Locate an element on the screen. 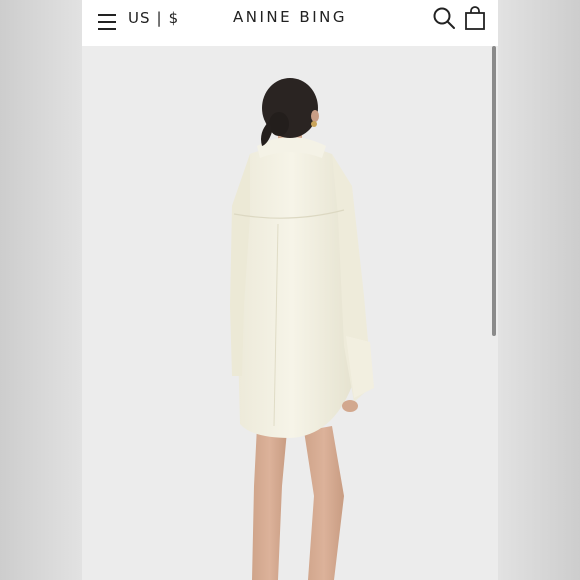 This screenshot has width=580, height=580. locale-currency: $ is located at coordinates (174, 18).